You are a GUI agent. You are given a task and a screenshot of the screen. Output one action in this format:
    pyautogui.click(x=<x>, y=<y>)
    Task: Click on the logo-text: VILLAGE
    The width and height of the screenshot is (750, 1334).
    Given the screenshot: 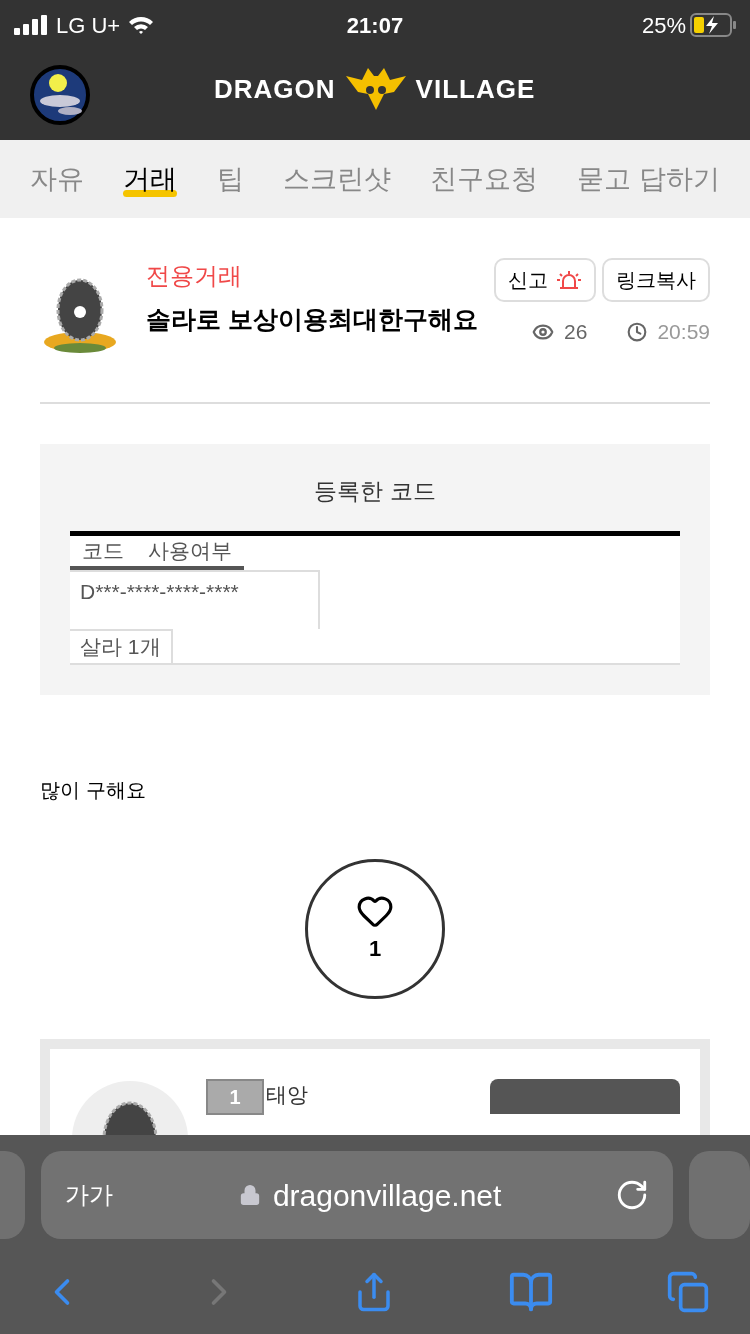 What is the action you would take?
    pyautogui.click(x=475, y=89)
    